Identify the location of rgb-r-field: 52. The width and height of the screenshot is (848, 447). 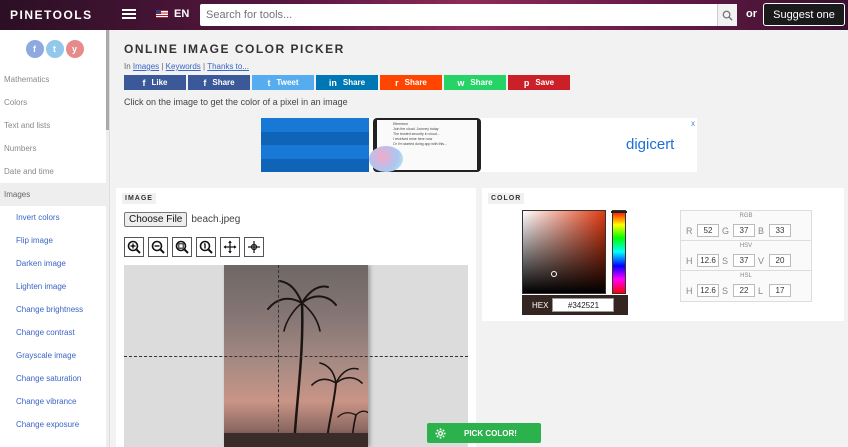
(708, 230).